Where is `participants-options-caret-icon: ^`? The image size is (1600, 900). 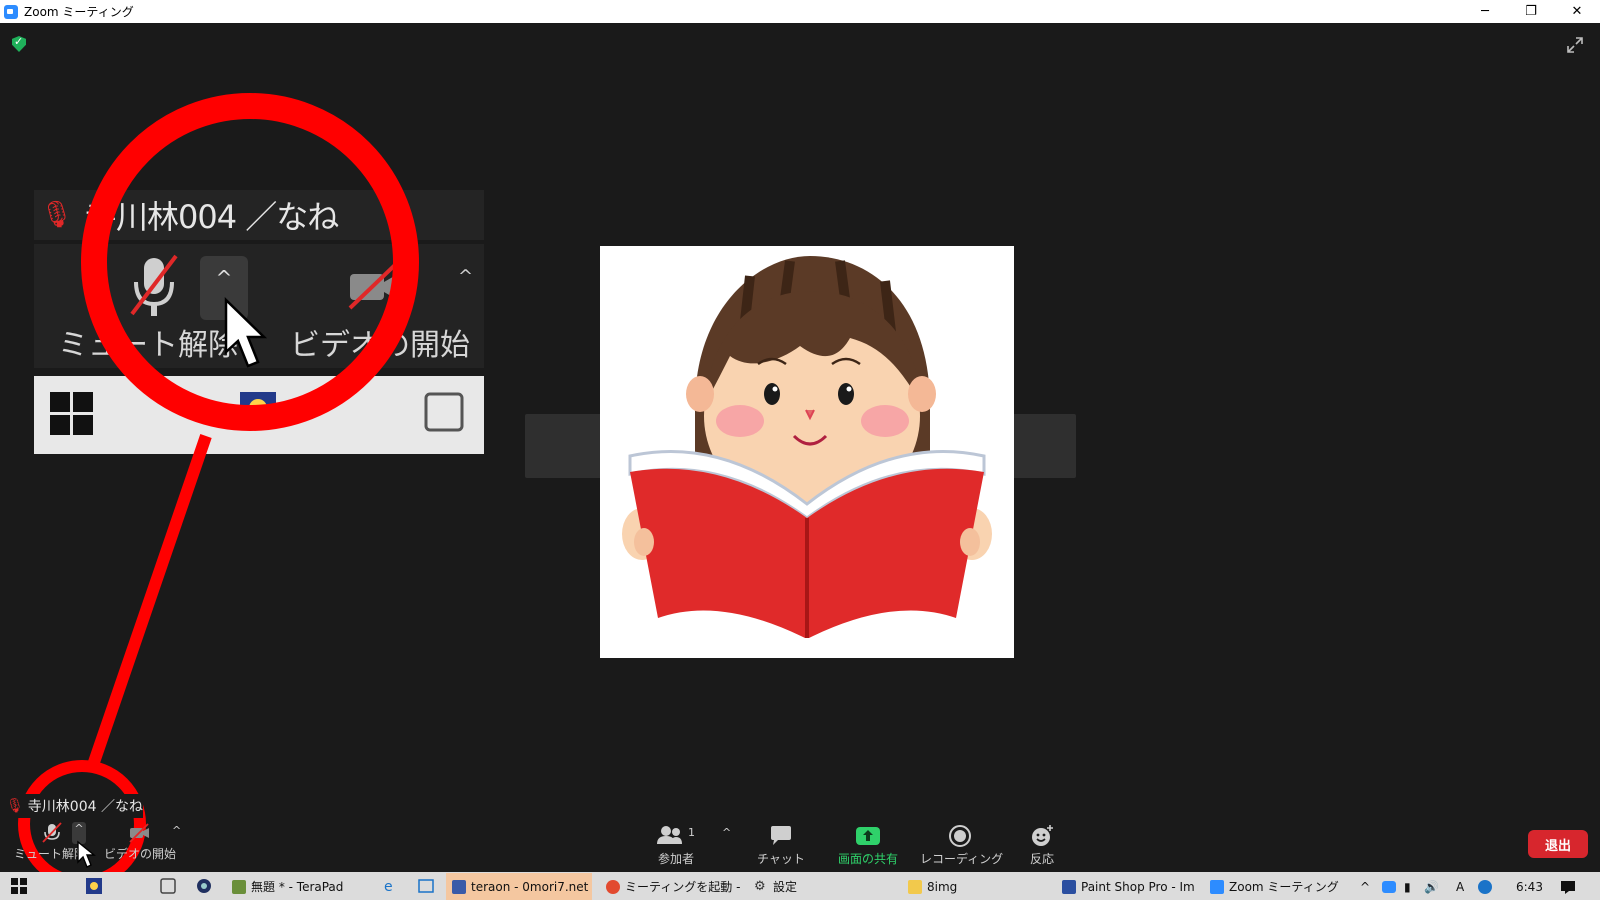 participants-options-caret-icon: ^ is located at coordinates (726, 832).